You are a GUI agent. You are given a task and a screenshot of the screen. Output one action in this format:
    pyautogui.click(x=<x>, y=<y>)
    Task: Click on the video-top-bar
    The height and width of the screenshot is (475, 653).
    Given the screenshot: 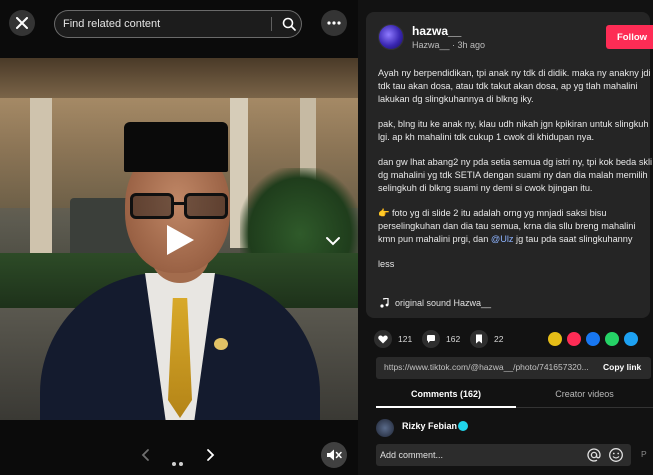 What is the action you would take?
    pyautogui.click(x=179, y=24)
    